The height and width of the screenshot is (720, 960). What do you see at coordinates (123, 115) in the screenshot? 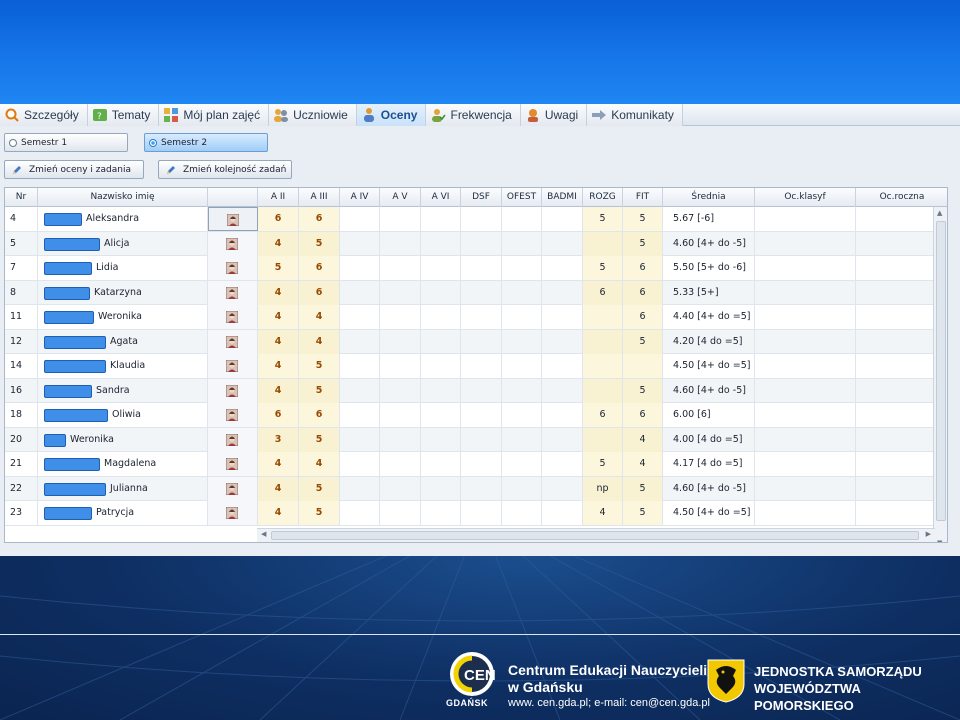
I see `tab-tematy: ? Tematy` at bounding box center [123, 115].